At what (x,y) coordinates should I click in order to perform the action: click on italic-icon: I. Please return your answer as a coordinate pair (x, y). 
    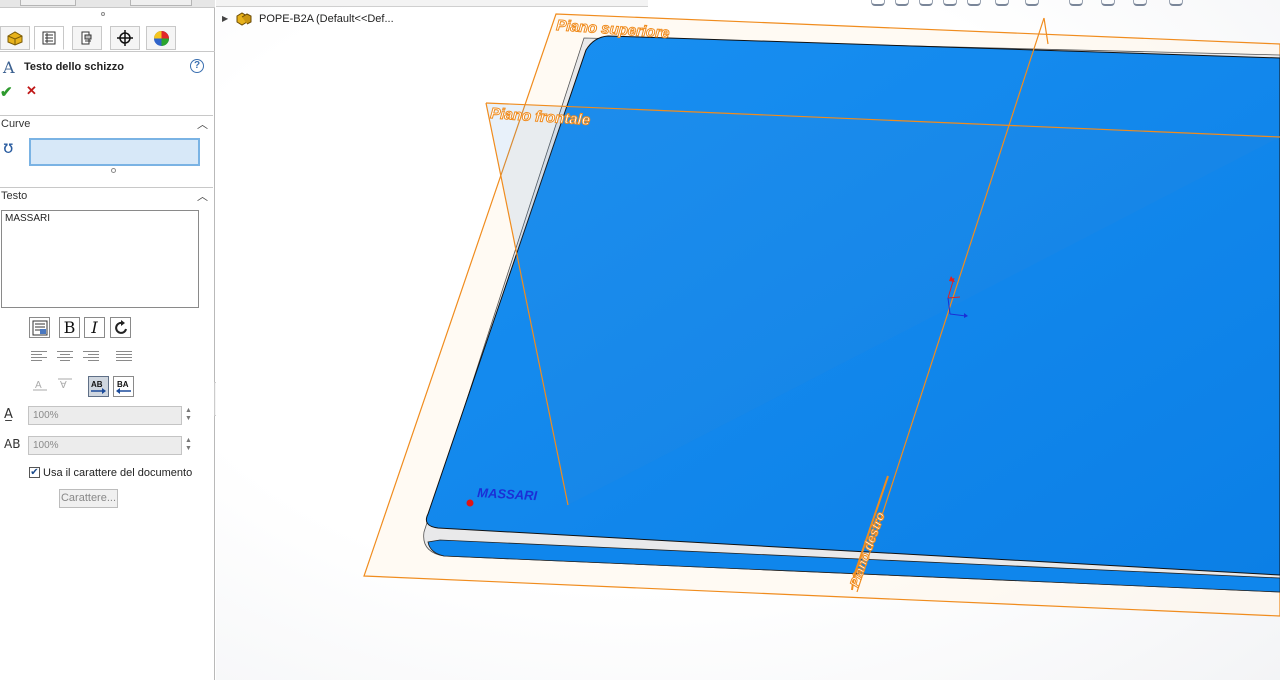
    Looking at the image, I should click on (94, 327).